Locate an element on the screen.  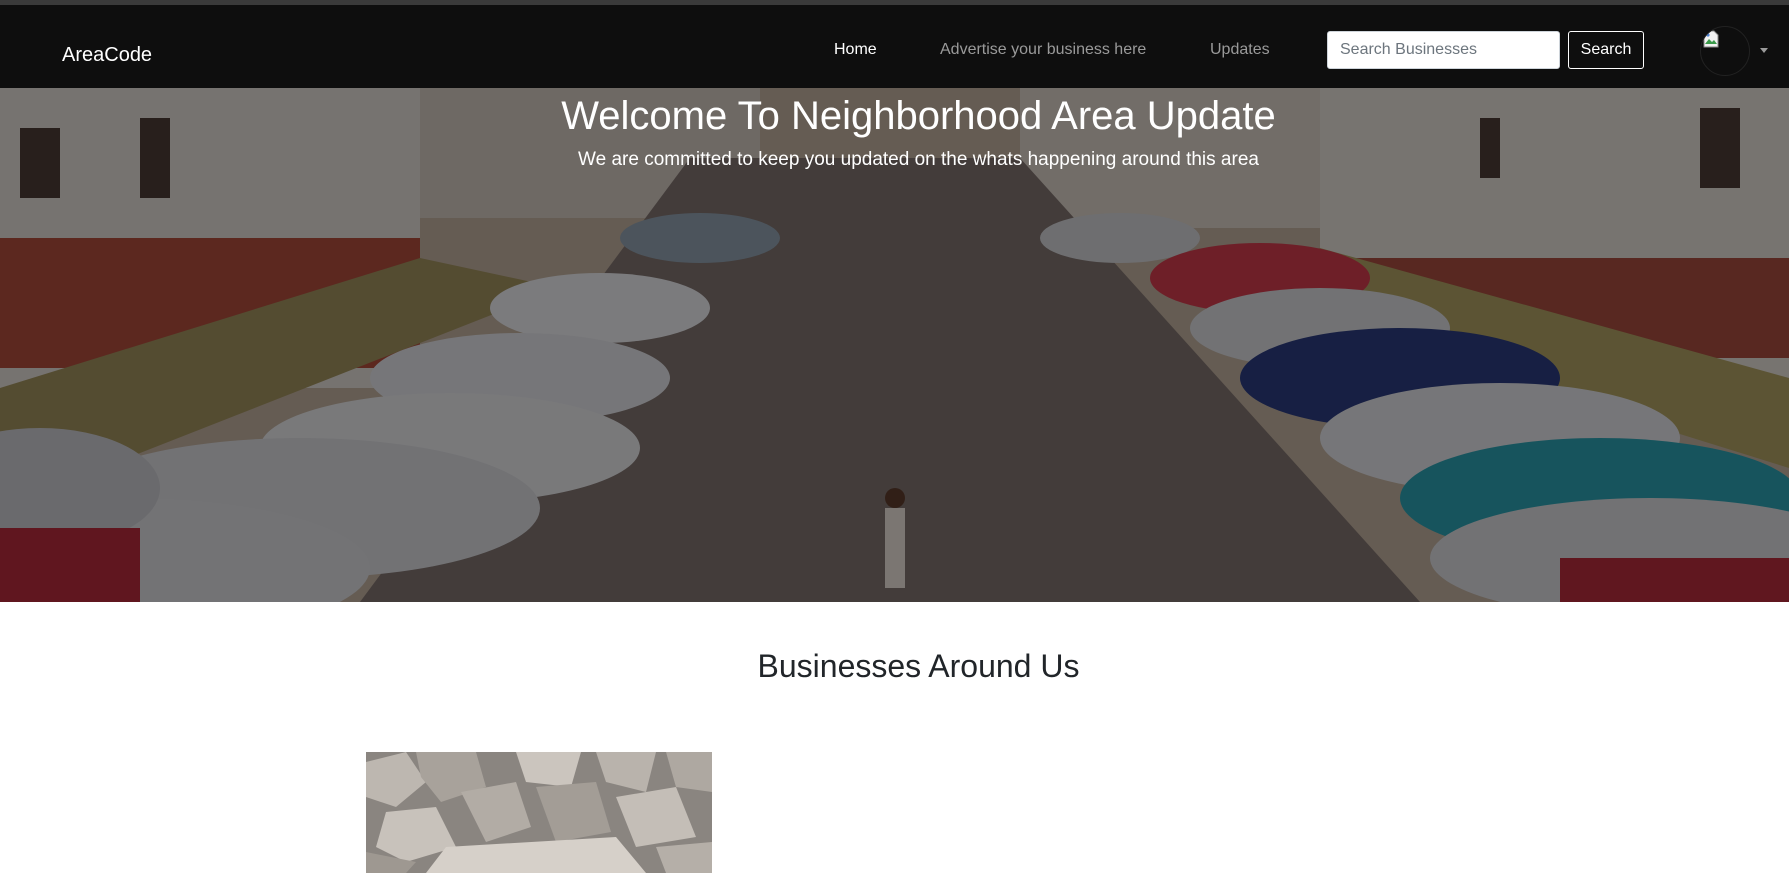
caret-down-icon is located at coordinates (1764, 50).